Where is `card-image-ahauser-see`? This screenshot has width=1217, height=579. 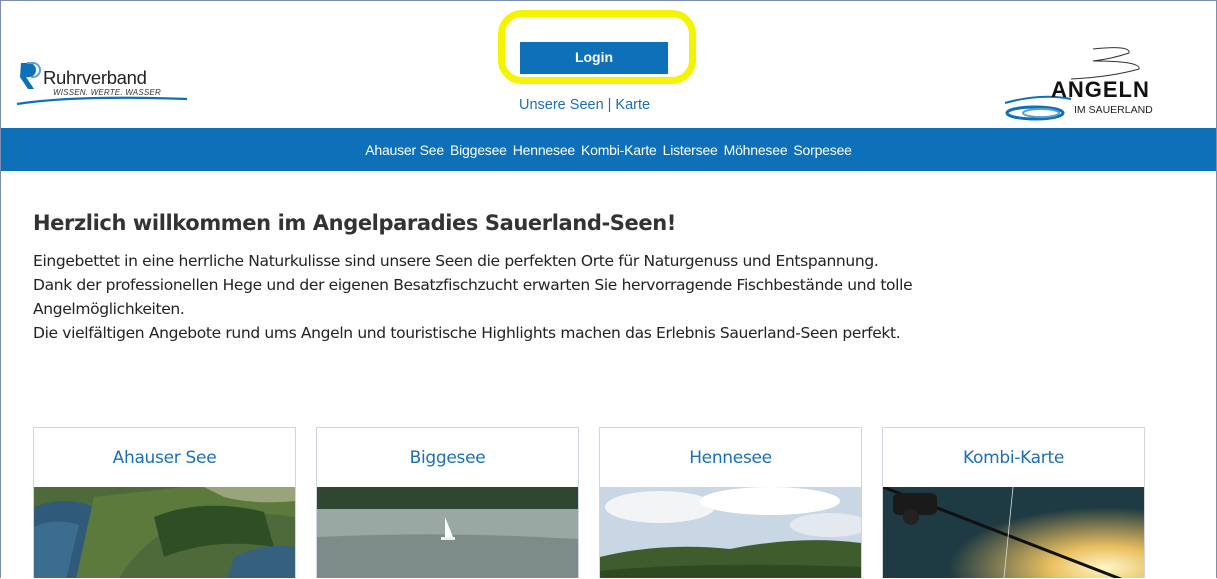
card-image-ahauser-see is located at coordinates (164, 532).